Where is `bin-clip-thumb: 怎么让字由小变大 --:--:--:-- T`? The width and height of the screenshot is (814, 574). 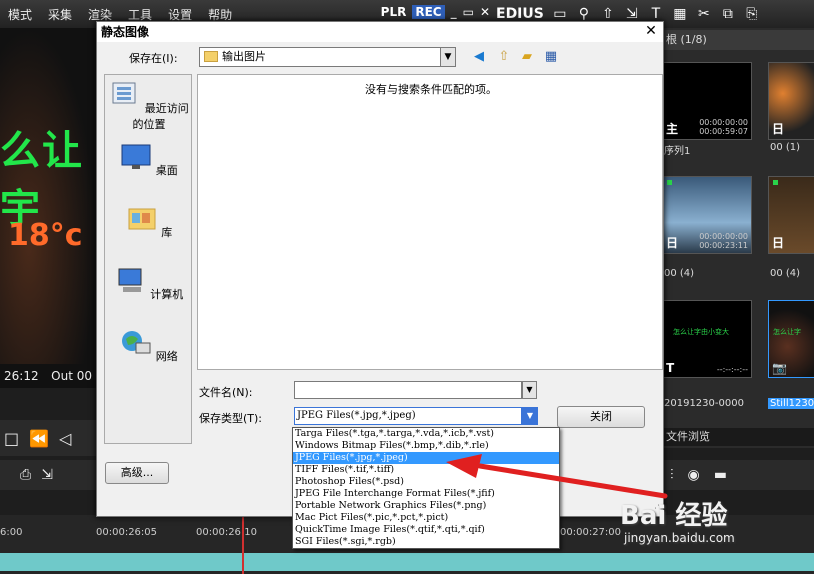 bin-clip-thumb: 怎么让字由小变大 --:--:--:-- T is located at coordinates (707, 339).